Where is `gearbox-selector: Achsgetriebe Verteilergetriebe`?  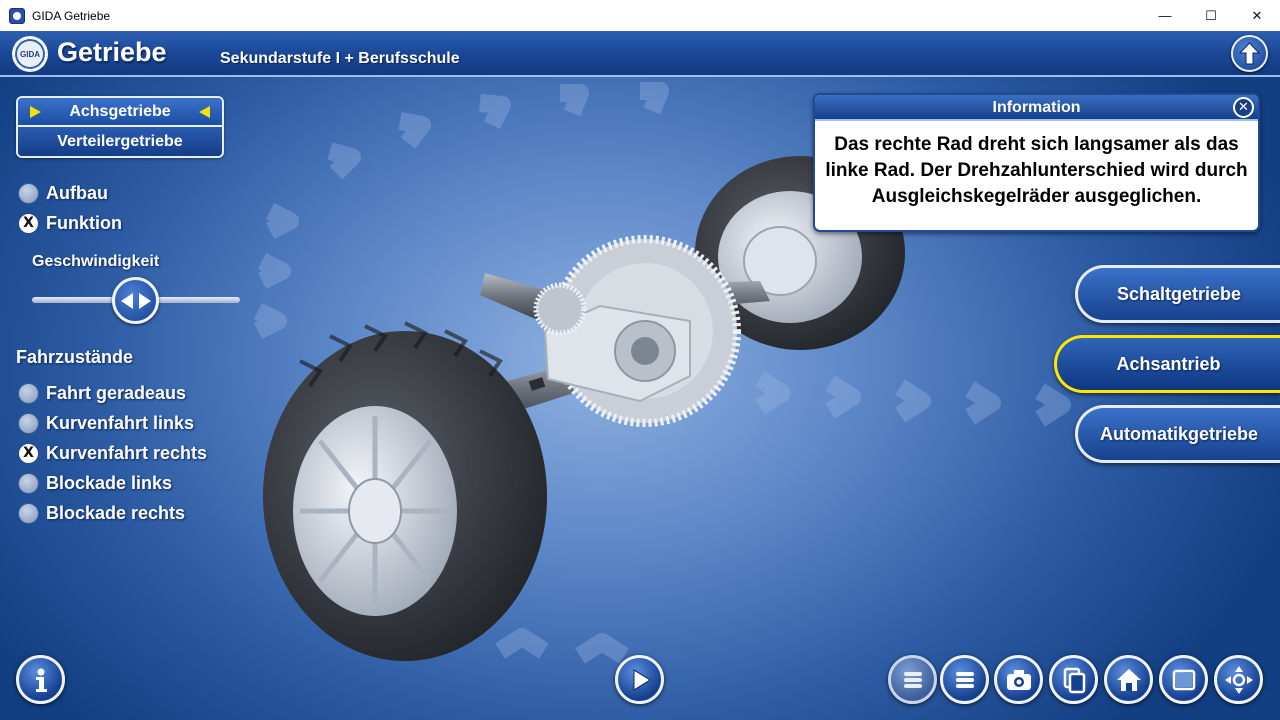 gearbox-selector: Achsgetriebe Verteilergetriebe is located at coordinates (120, 127).